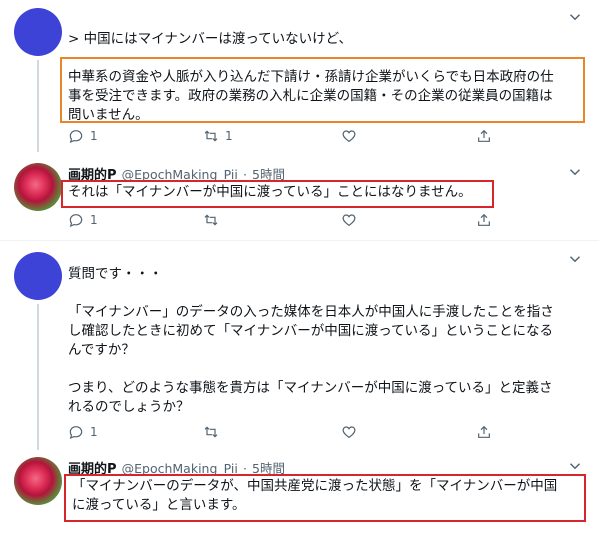 Image resolution: width=599 pixels, height=549 pixels. Describe the element at coordinates (299, 240) in the screenshot. I see `divider` at that location.